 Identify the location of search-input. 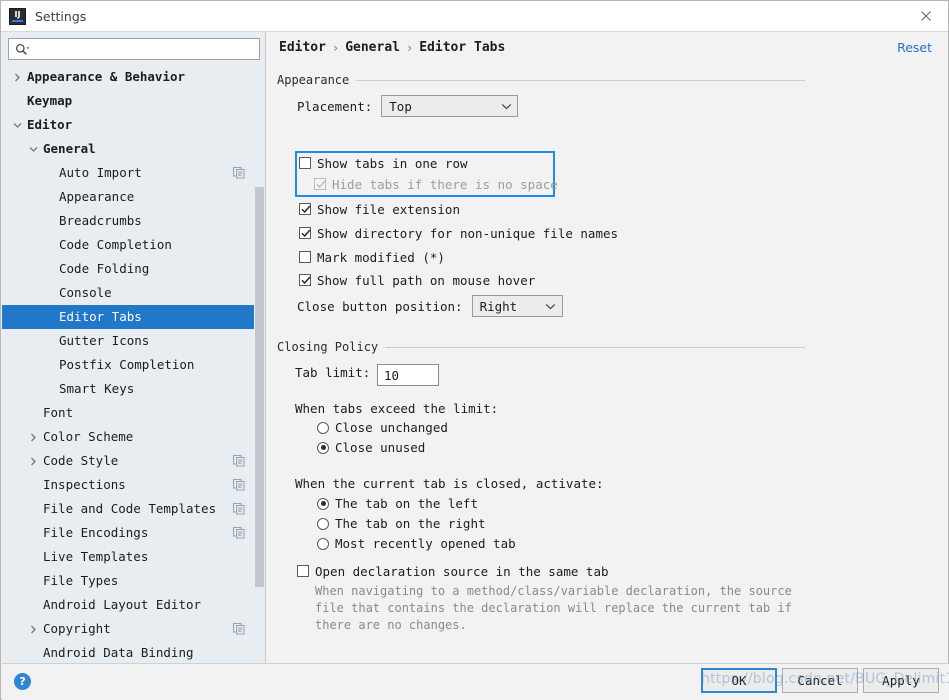
(146, 49).